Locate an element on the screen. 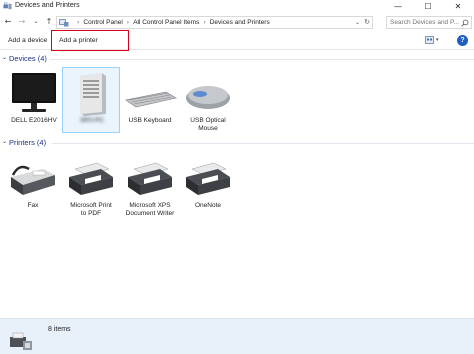 The image size is (474, 354). control-panel-icon is located at coordinates (64, 22).